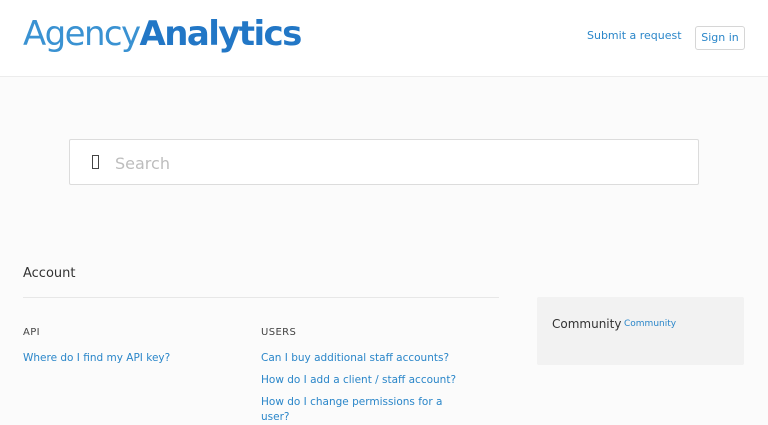 Image resolution: width=768 pixels, height=425 pixels. I want to click on community-box: Community Community, so click(640, 331).